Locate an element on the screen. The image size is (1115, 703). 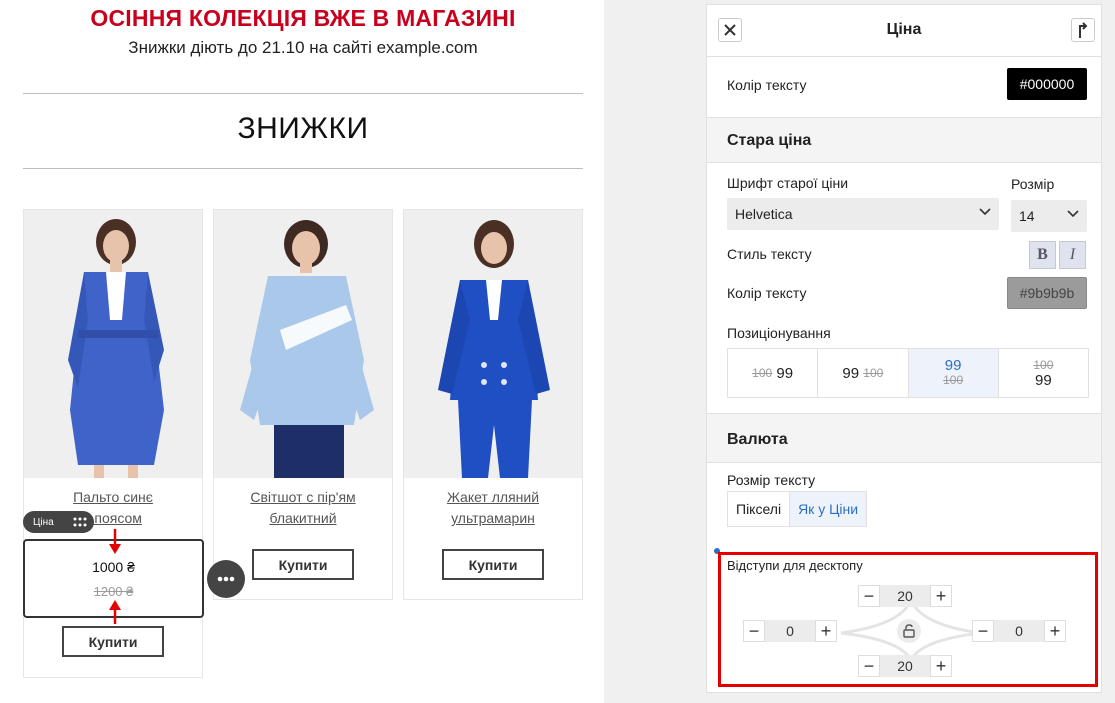
text-size-pixels: Пікселі is located at coordinates (758, 509).